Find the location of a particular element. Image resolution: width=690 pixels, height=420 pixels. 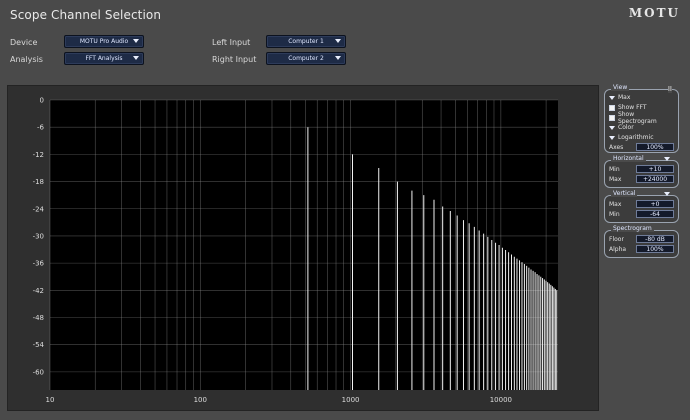

x-tick-label: 100 is located at coordinates (200, 400).